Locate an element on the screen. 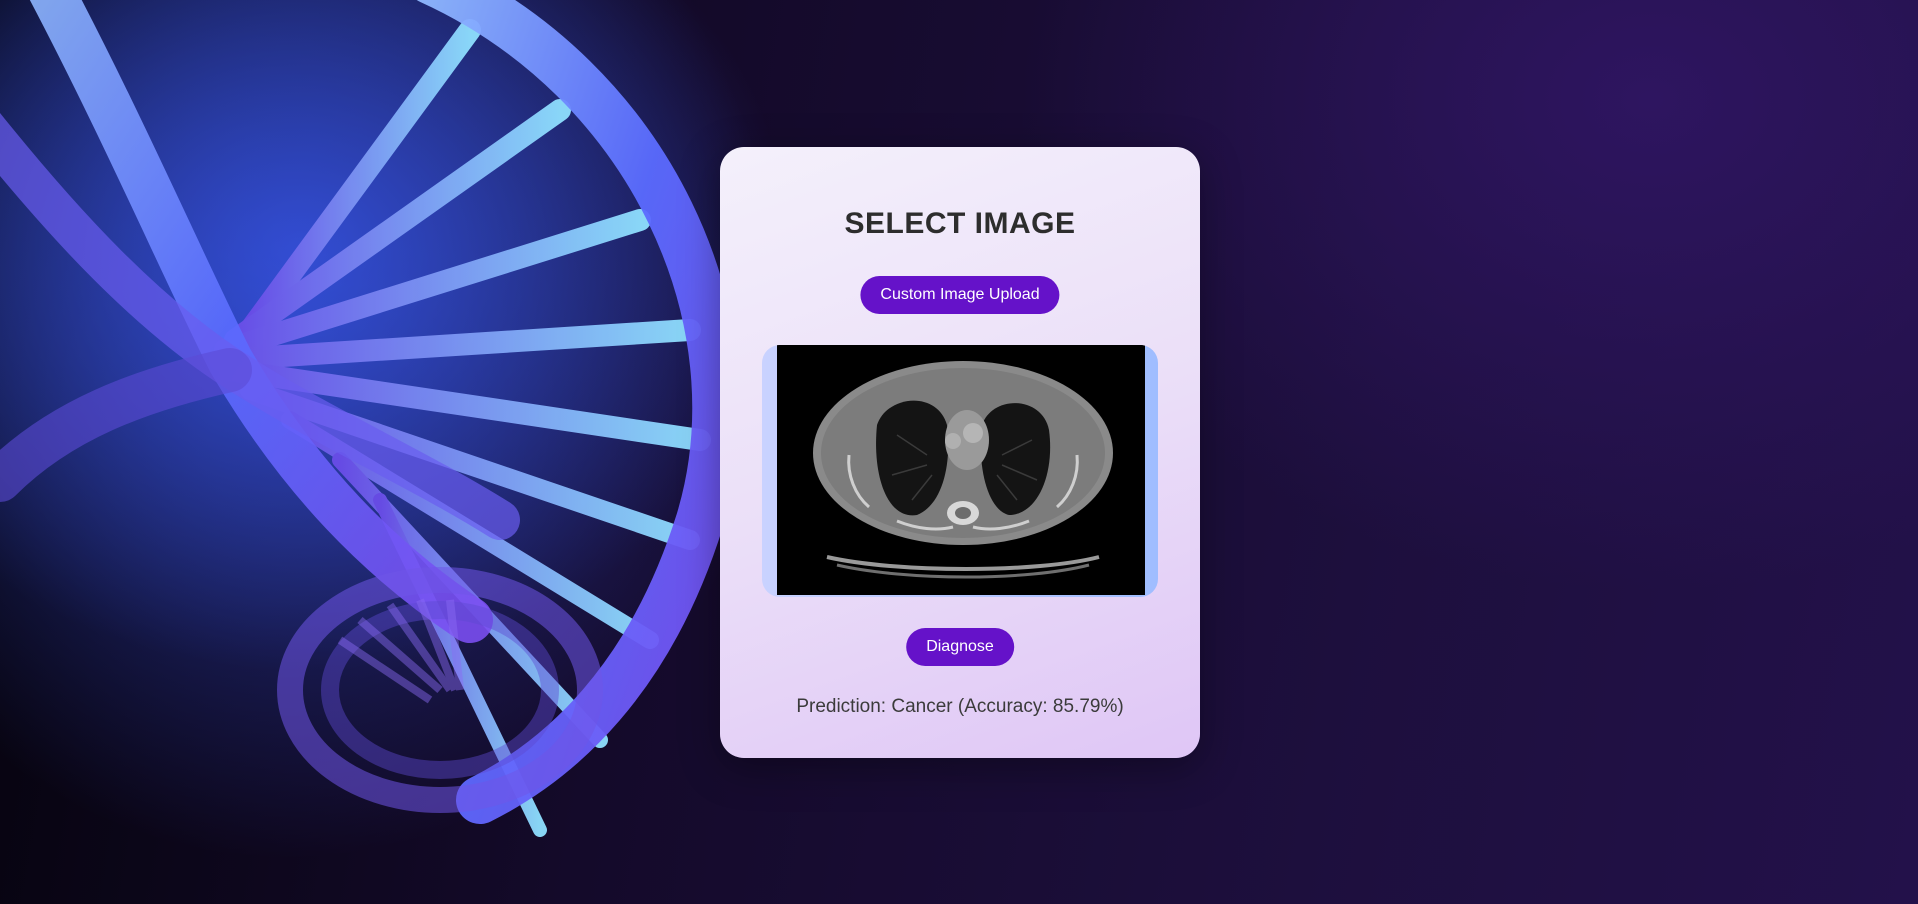 The image size is (1918, 904). card-title: SELECT IMAGE is located at coordinates (960, 223).